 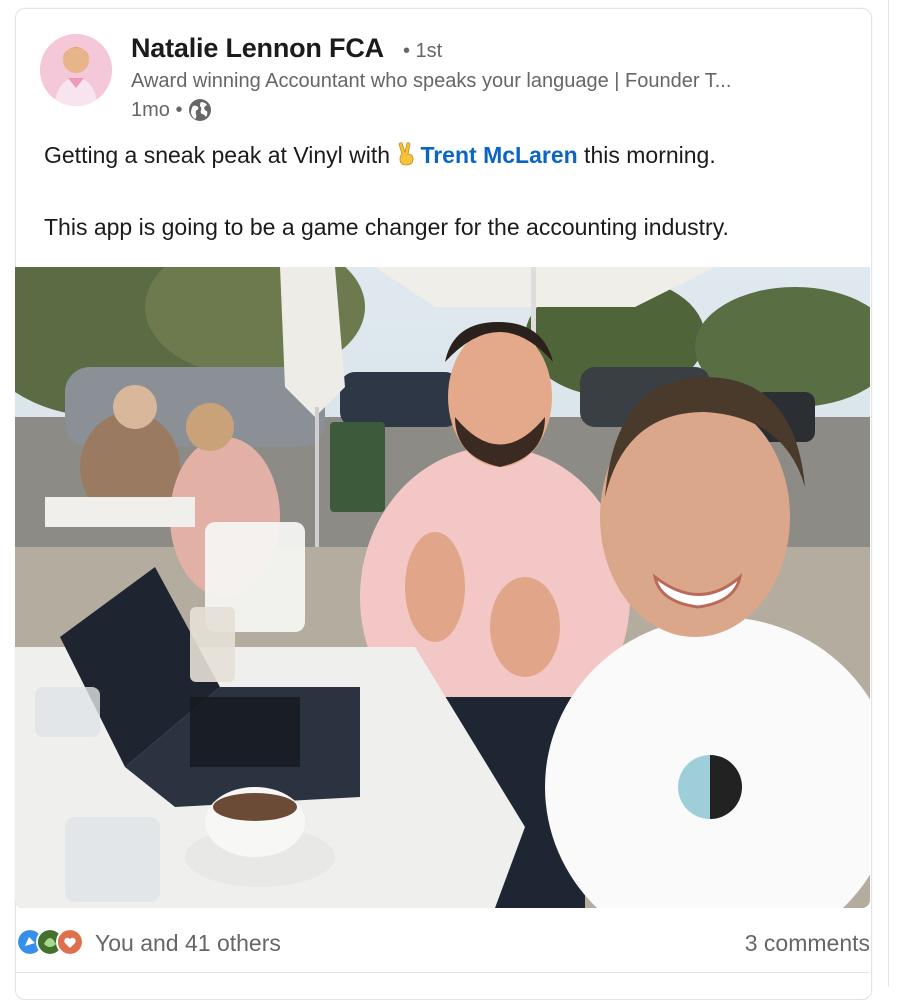 I want to click on comments-count: 3 comments, so click(x=807, y=943).